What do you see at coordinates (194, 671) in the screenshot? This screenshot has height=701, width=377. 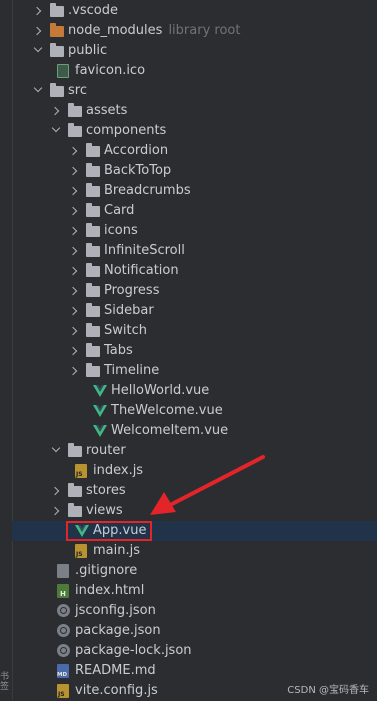 I see `tree-file-row: README.md` at bounding box center [194, 671].